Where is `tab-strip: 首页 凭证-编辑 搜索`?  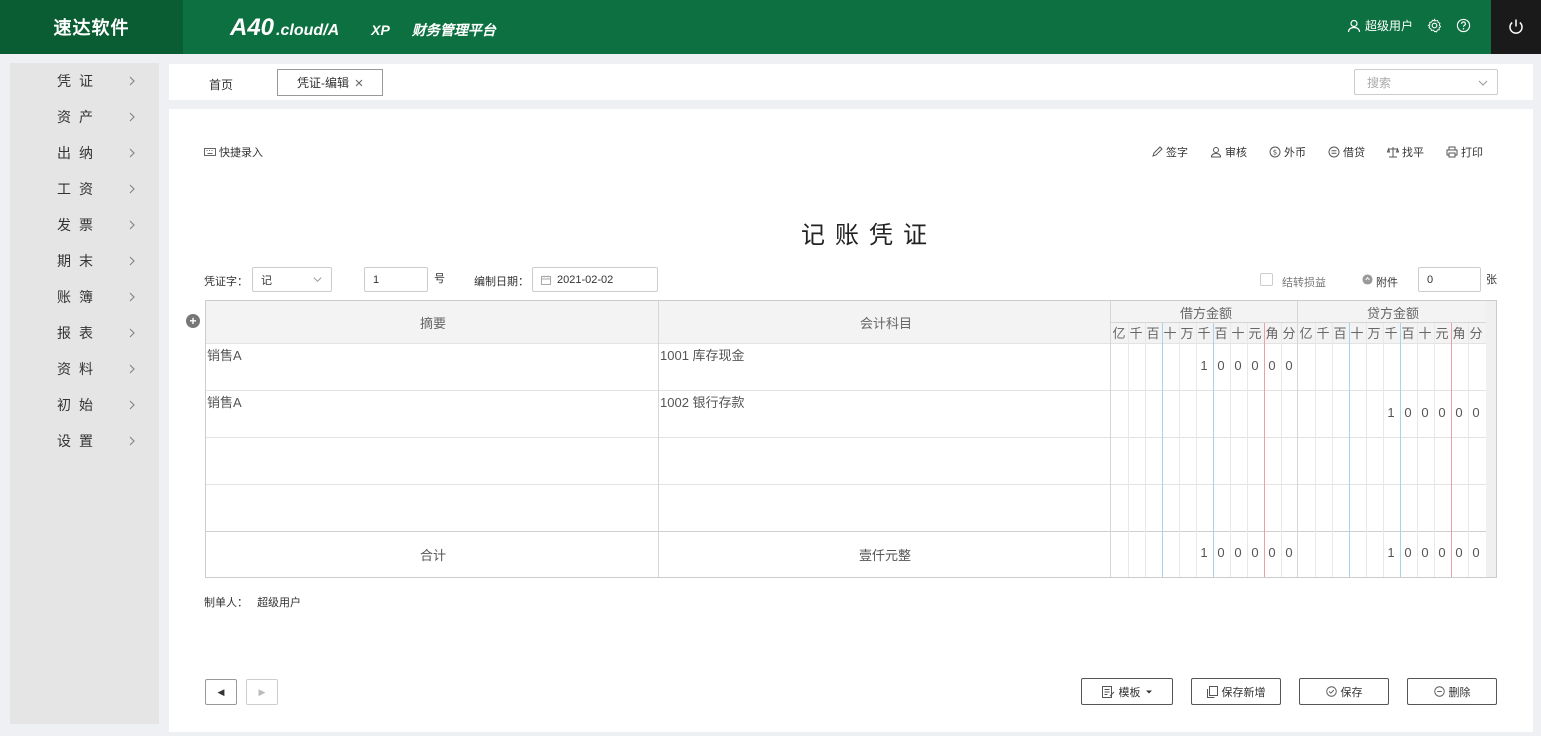
tab-strip: 首页 凭证-编辑 搜索 is located at coordinates (851, 82).